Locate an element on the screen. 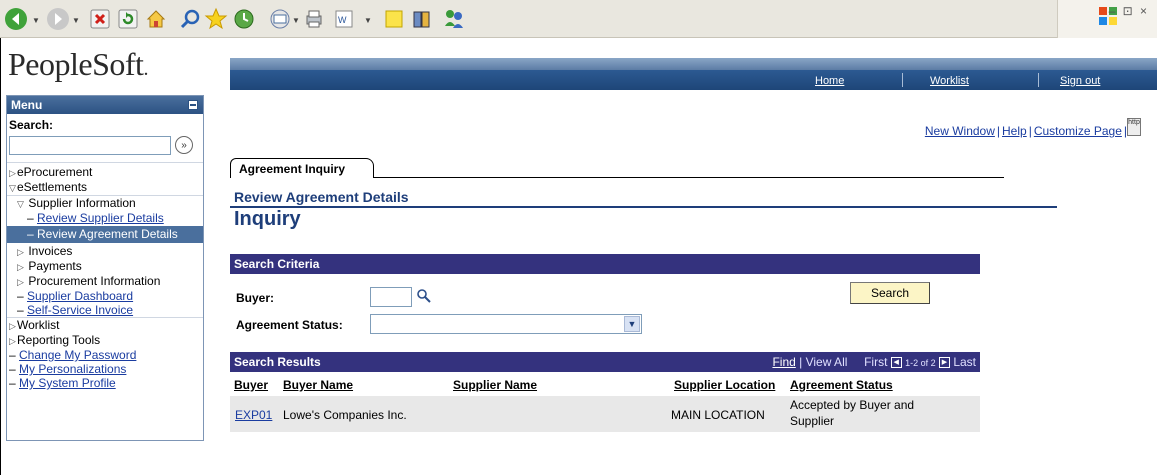 Image resolution: width=1157 pixels, height=475 pixels. window-controls: – ⊡ × is located at coordinates (1129, 11).